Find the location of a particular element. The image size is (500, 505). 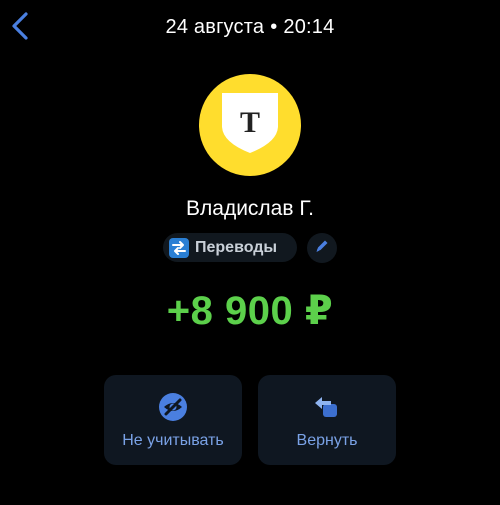

category-chip: Переводы is located at coordinates (230, 247).